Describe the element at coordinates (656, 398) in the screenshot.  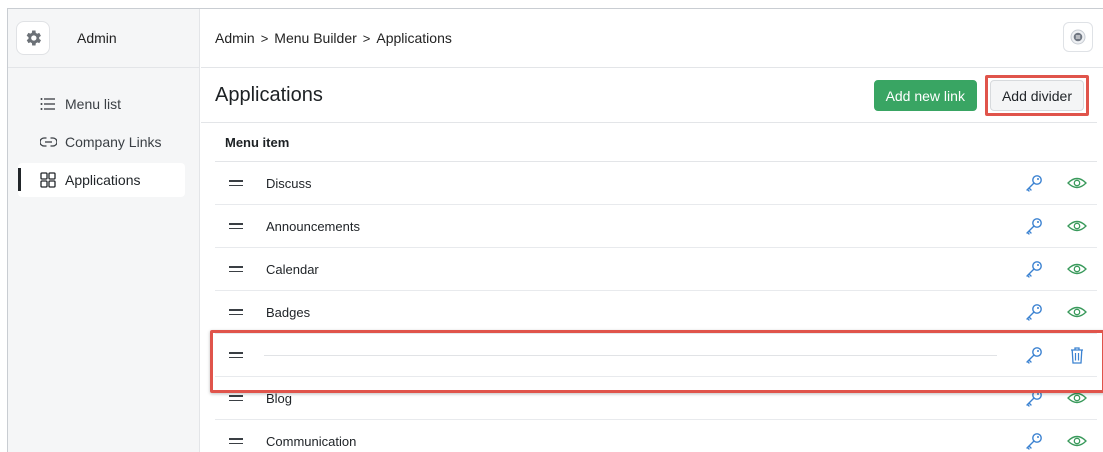
I see `table-row: Blog` at that location.